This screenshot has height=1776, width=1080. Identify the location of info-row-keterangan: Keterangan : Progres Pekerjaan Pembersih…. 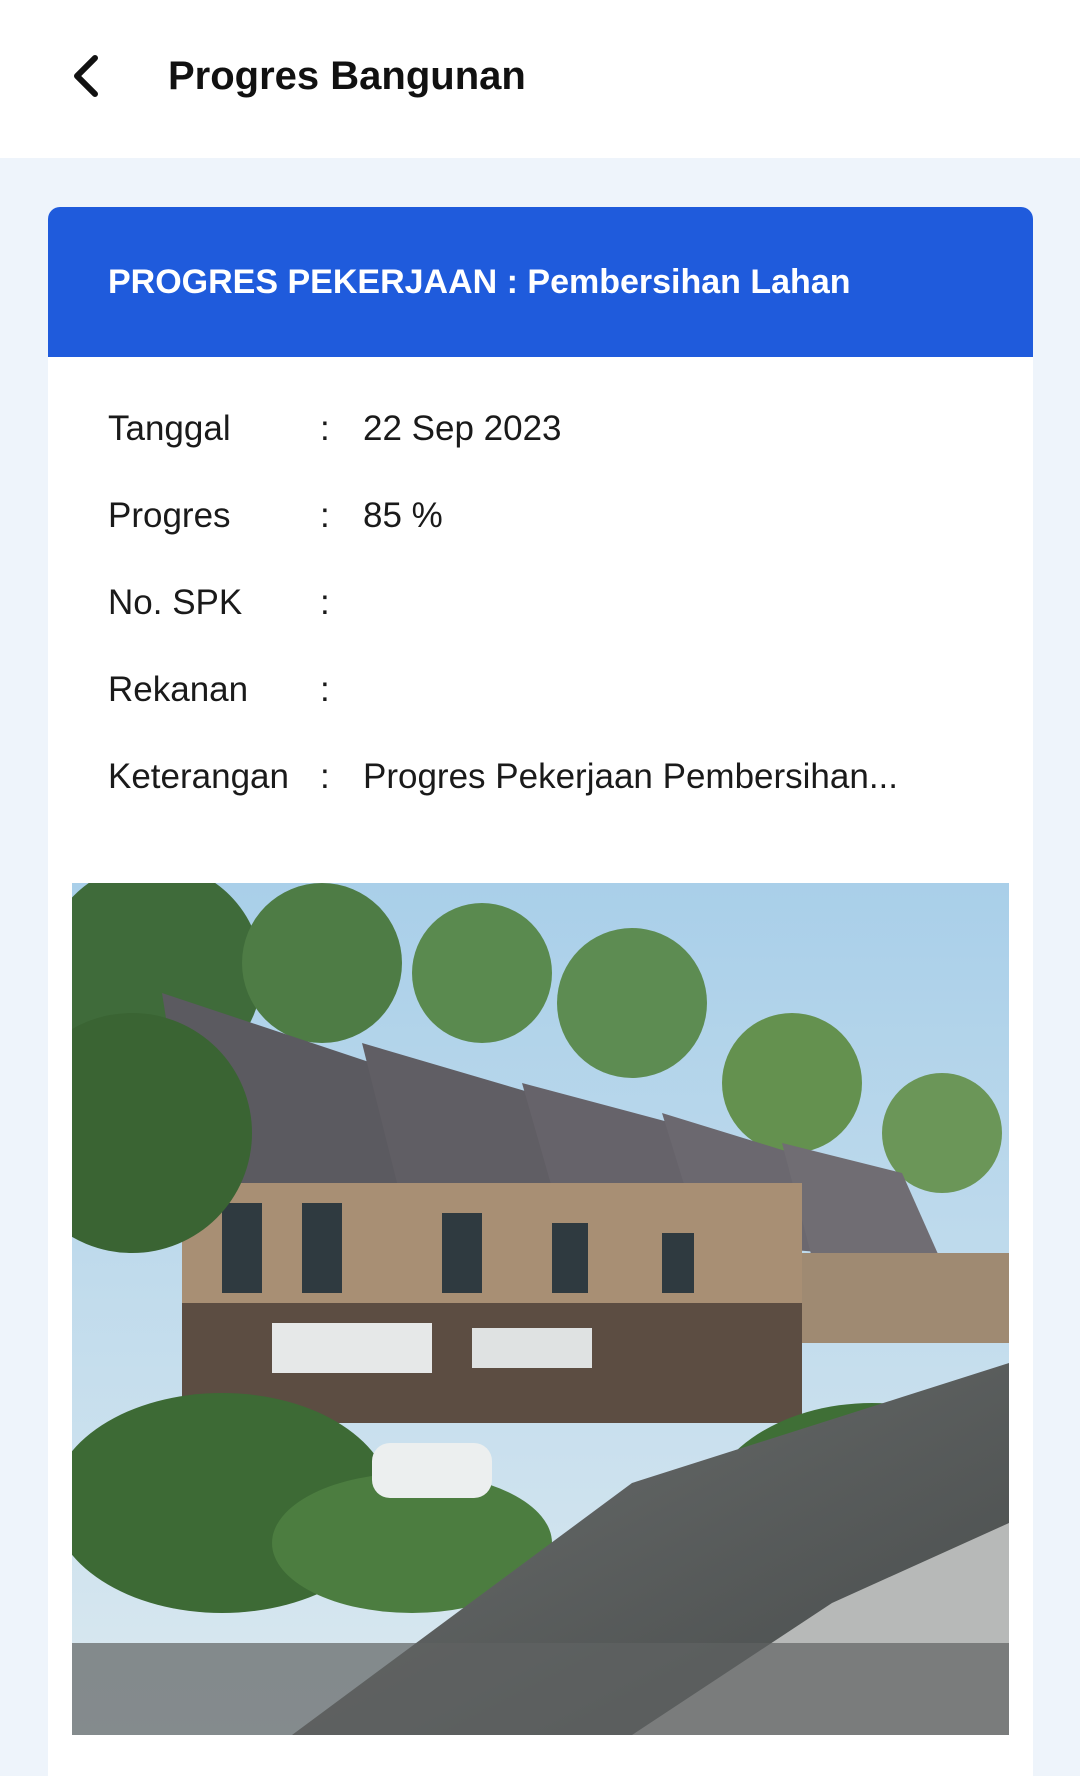
(570, 798).